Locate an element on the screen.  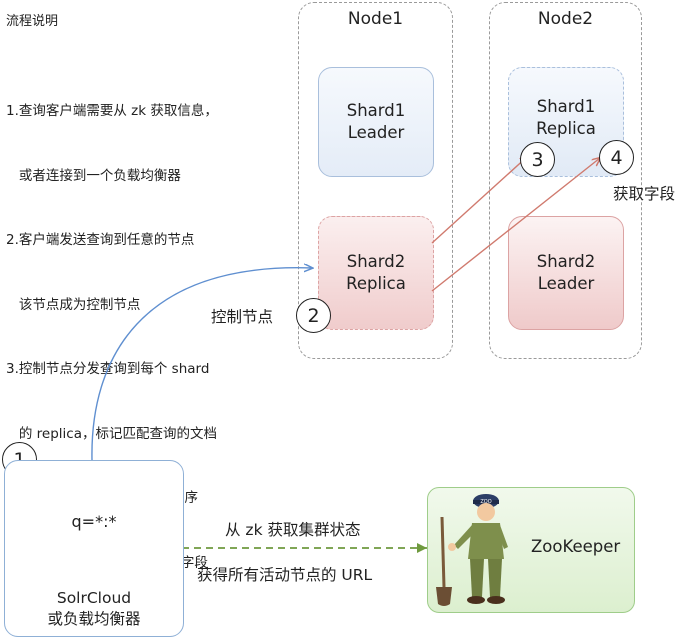
step-4-circle: 4 is located at coordinates (616, 157).